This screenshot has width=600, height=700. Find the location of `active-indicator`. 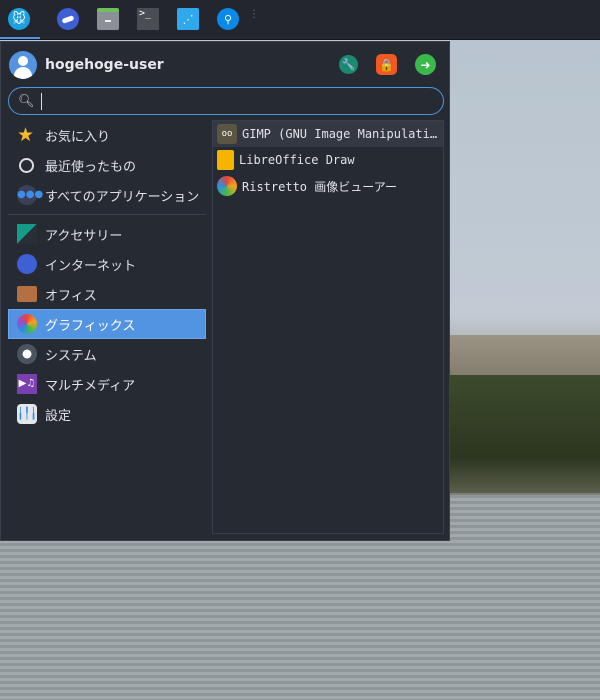

active-indicator is located at coordinates (20, 38).